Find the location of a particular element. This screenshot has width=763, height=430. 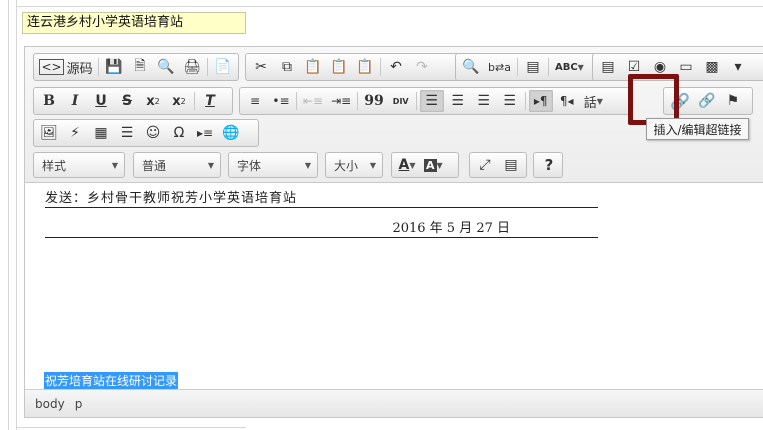

page-break-icon: ▸≡ is located at coordinates (205, 133).